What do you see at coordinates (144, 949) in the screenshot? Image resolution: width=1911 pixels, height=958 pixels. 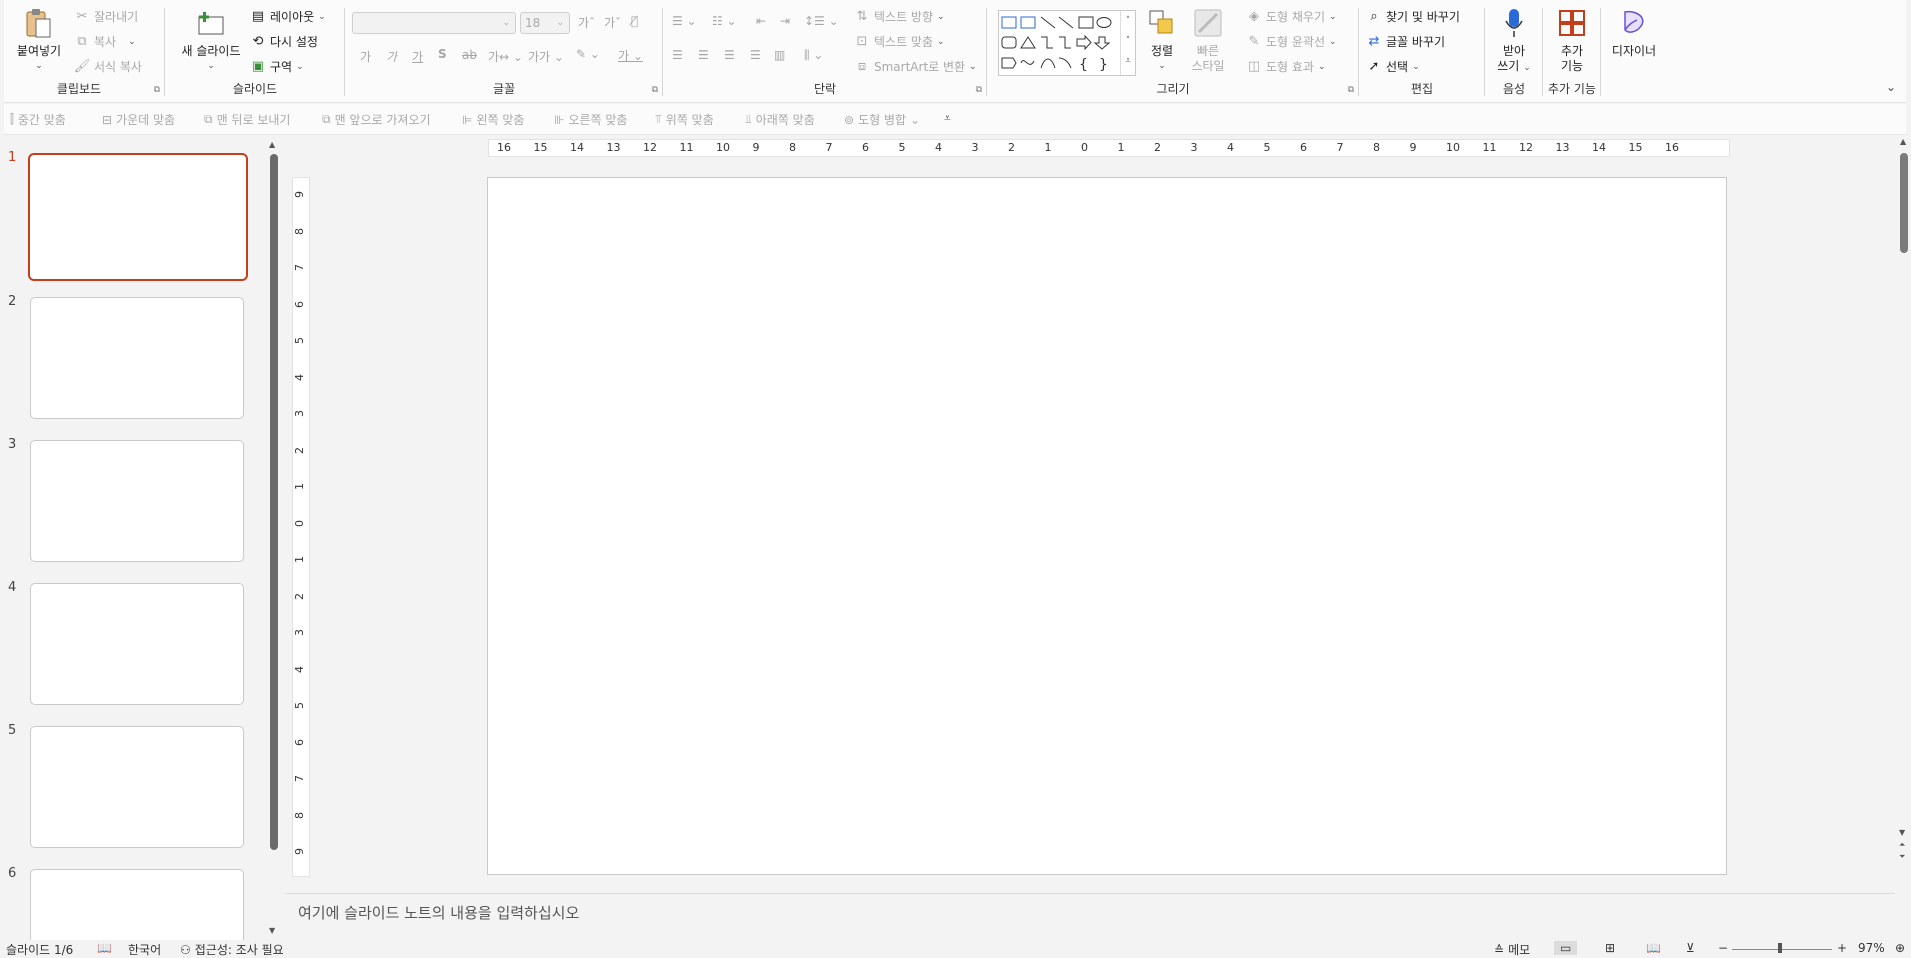 I see `language-indicator: 한국어` at bounding box center [144, 949].